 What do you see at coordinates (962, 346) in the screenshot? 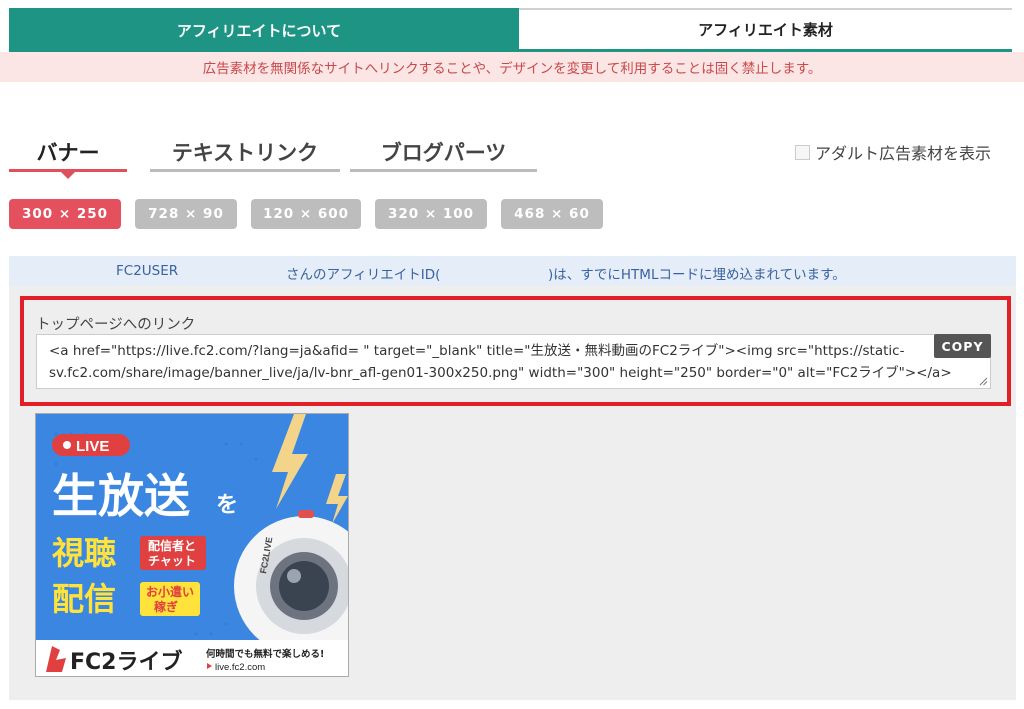
I see `copy-button: COPY` at bounding box center [962, 346].